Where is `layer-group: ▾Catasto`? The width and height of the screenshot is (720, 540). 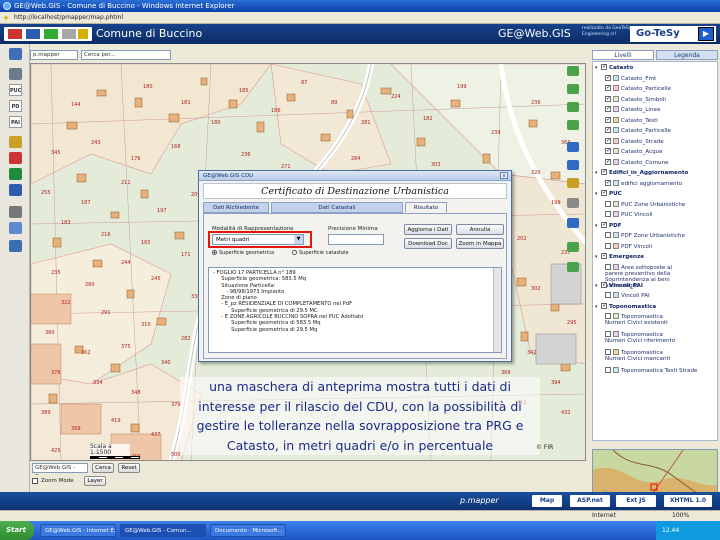 layer-group: ▾Catasto is located at coordinates (614, 67).